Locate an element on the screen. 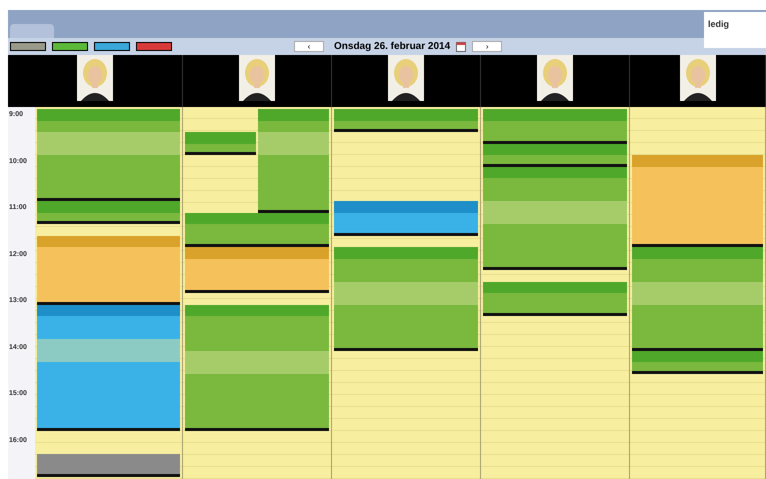  previous-day-button: ‹ is located at coordinates (309, 46).